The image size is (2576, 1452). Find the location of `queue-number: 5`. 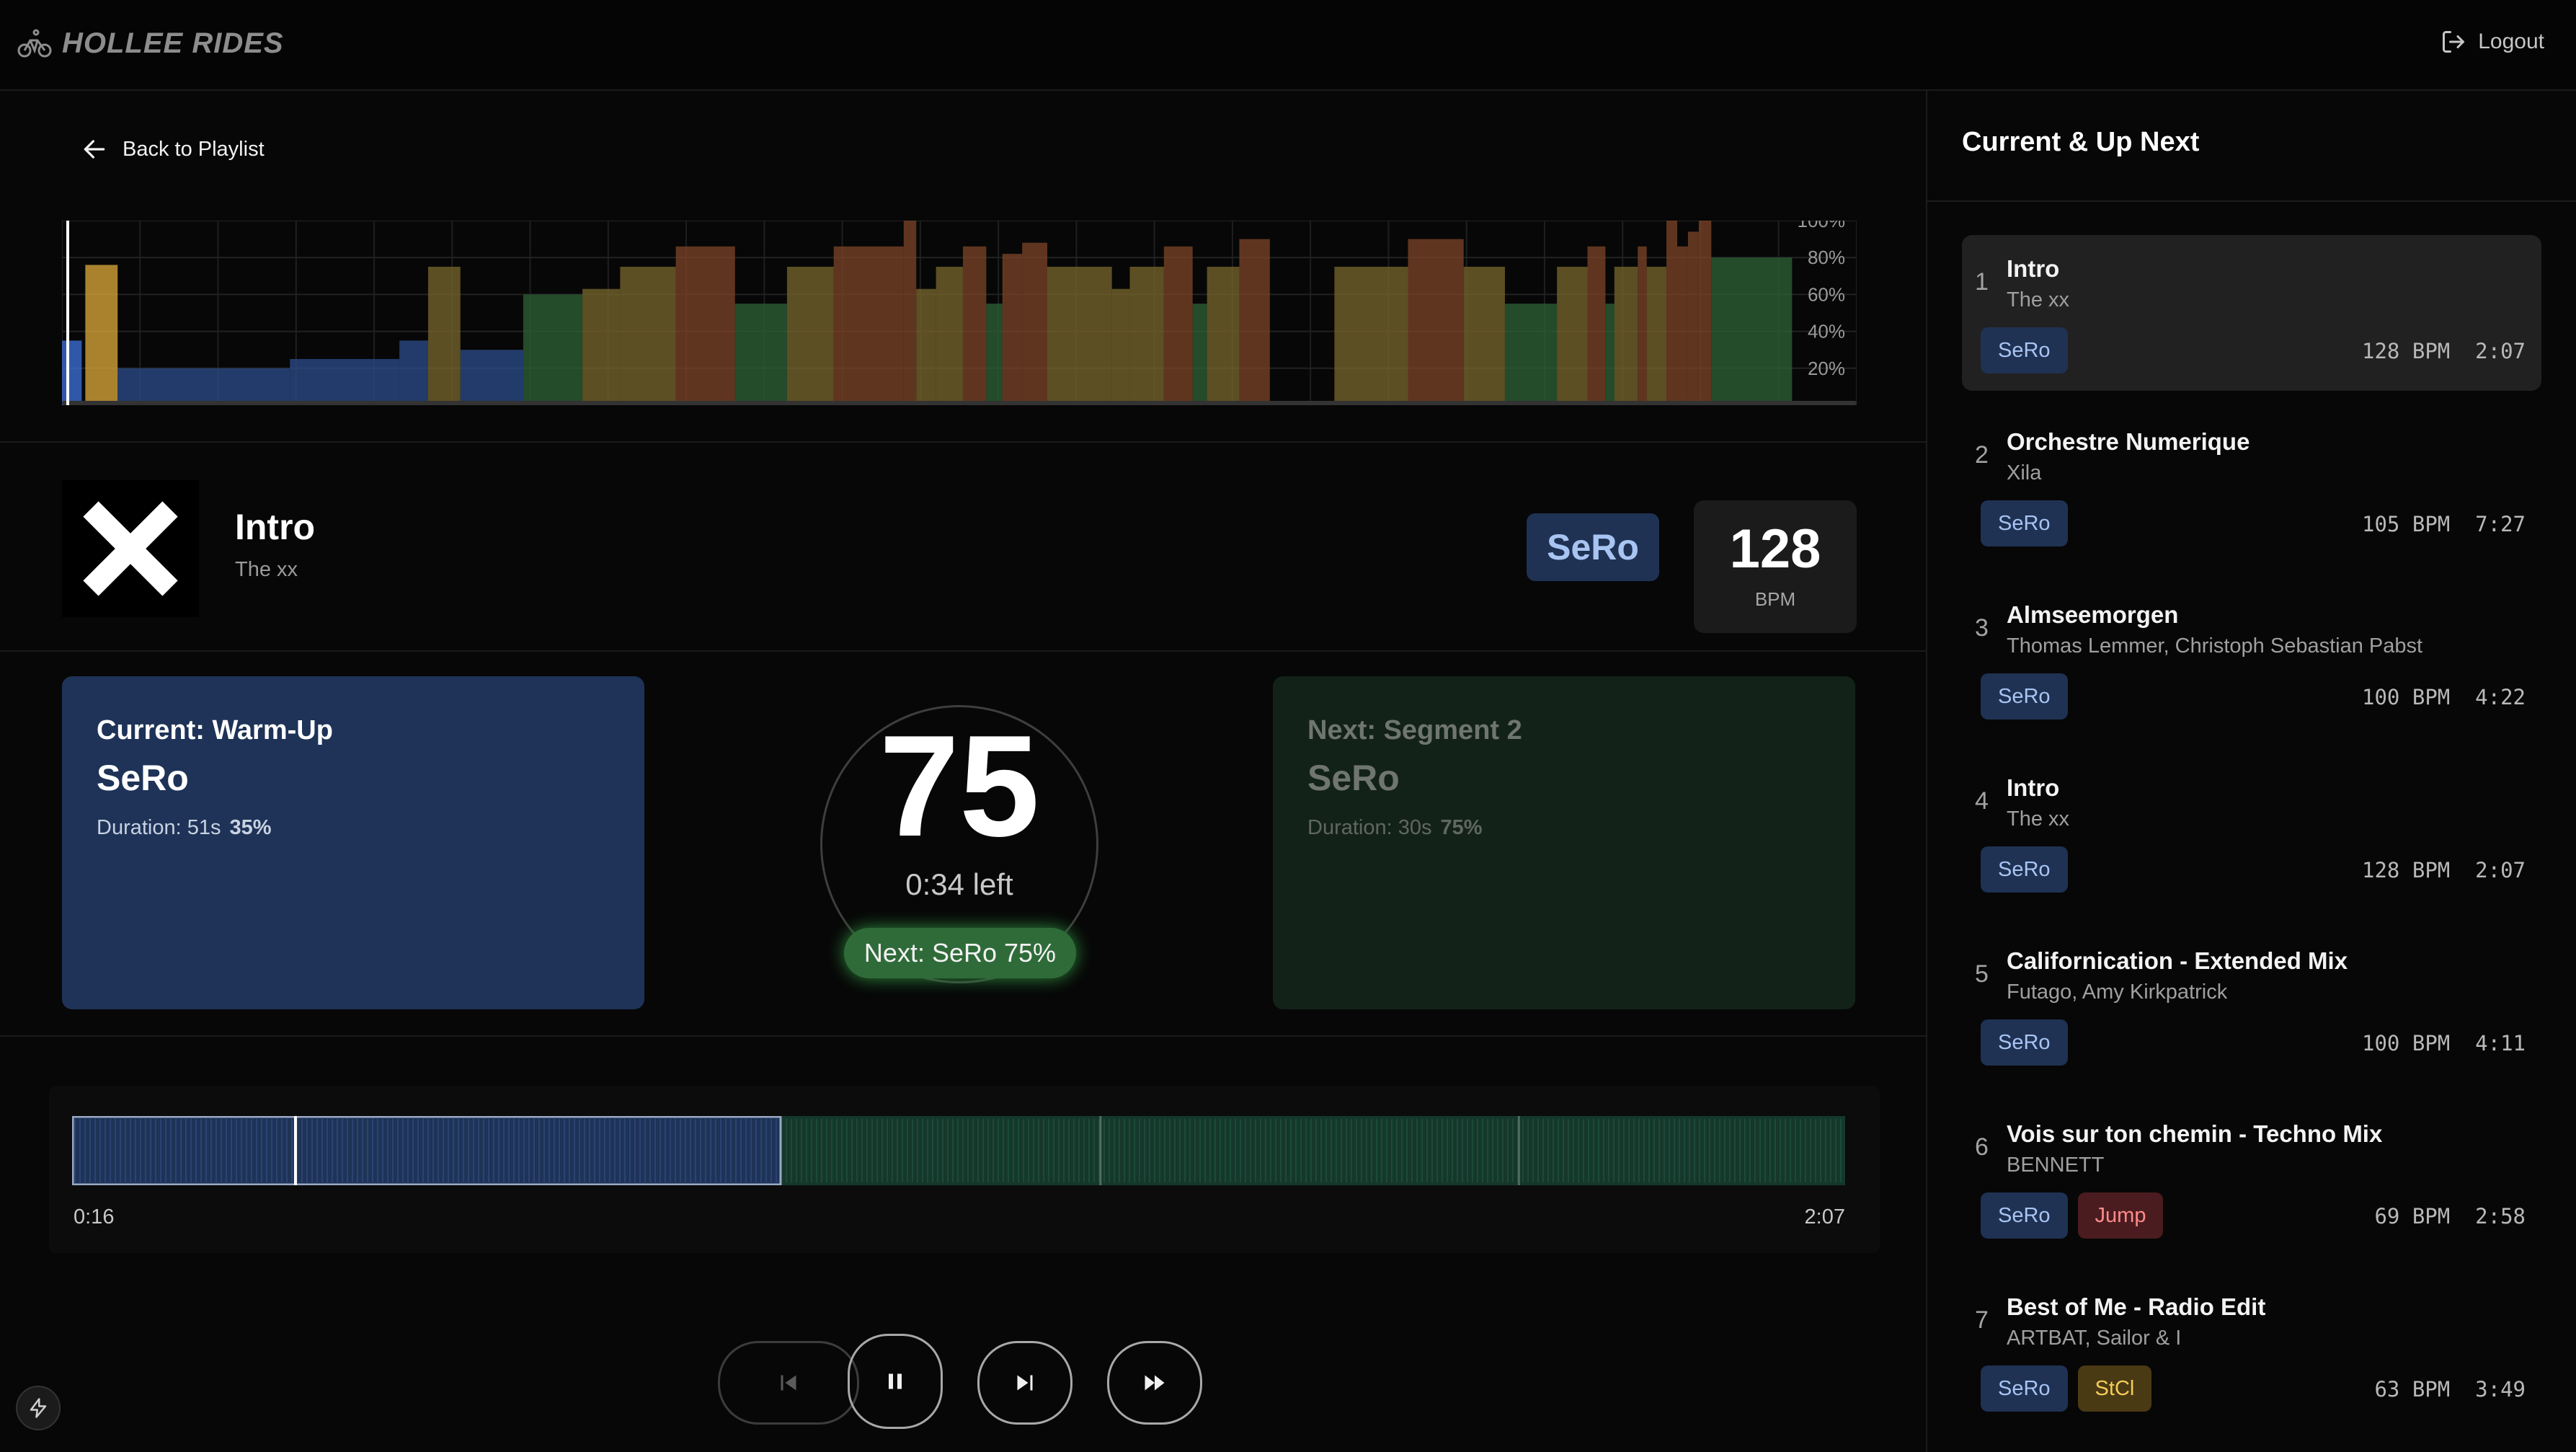

queue-number: 5 is located at coordinates (1982, 974).